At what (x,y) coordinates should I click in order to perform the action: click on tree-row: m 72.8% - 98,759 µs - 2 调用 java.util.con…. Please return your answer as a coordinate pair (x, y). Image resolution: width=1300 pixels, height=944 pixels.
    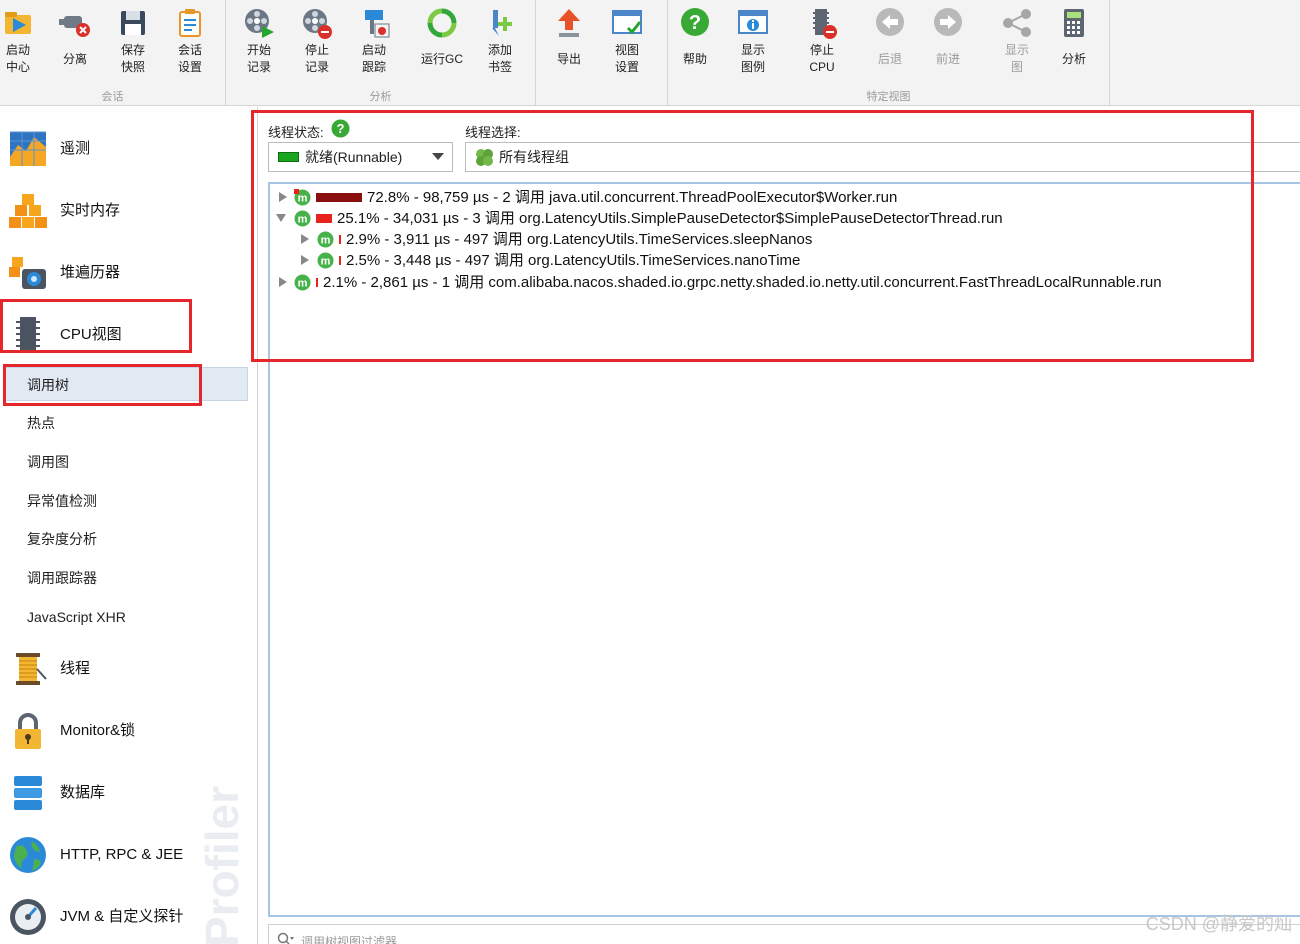
    Looking at the image, I should click on (785, 197).